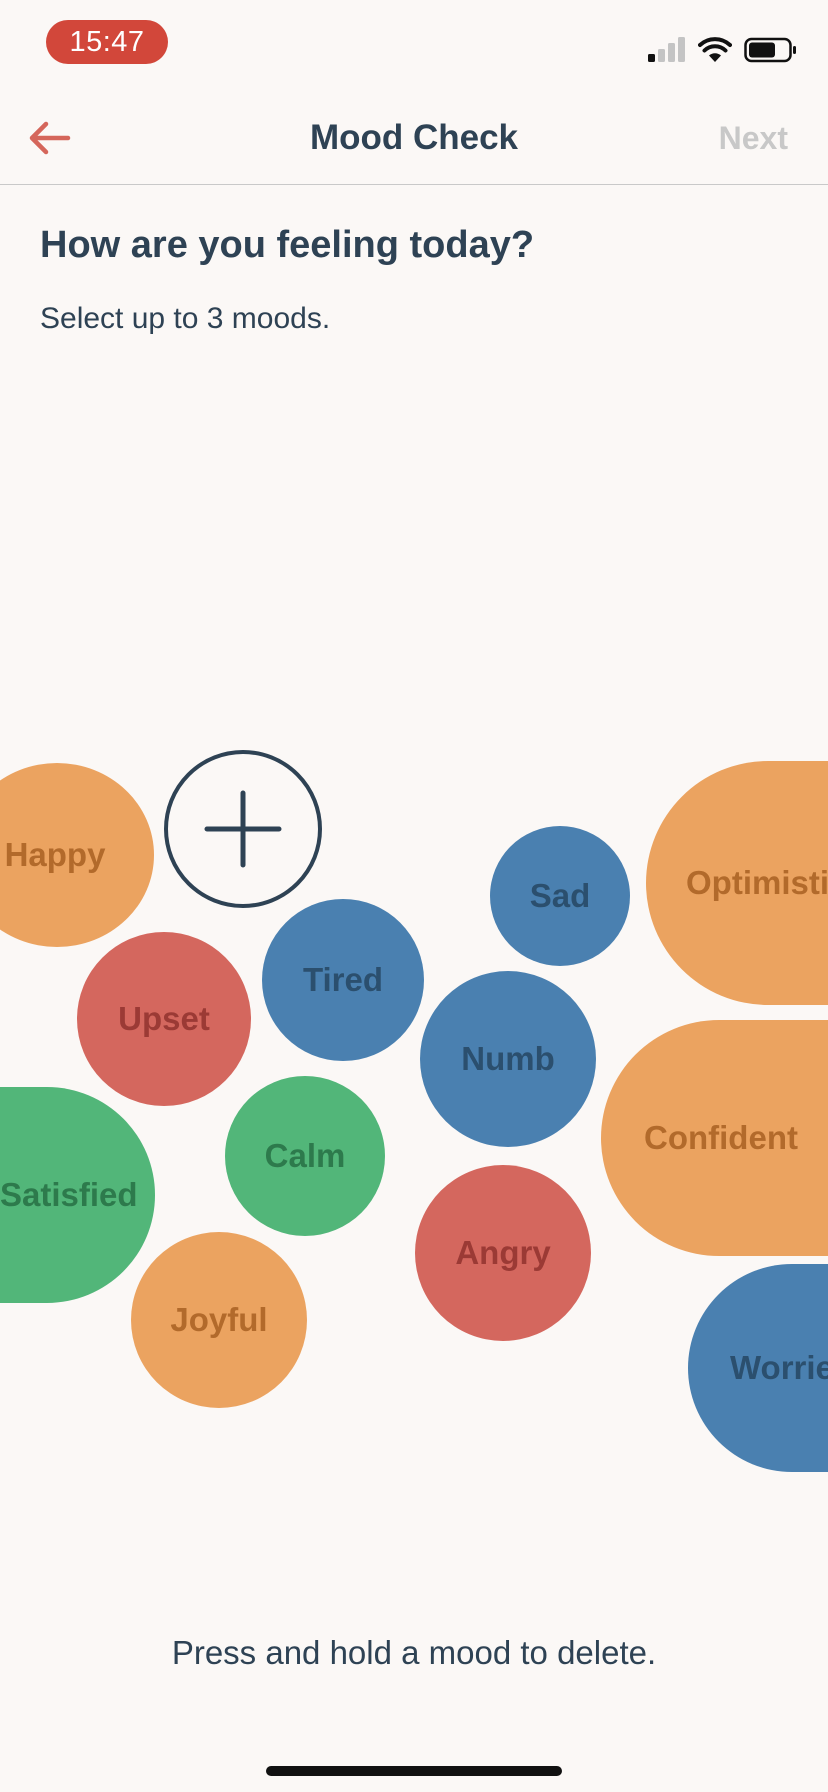  I want to click on mood-bubble-upset: Upset, so click(164, 1019).